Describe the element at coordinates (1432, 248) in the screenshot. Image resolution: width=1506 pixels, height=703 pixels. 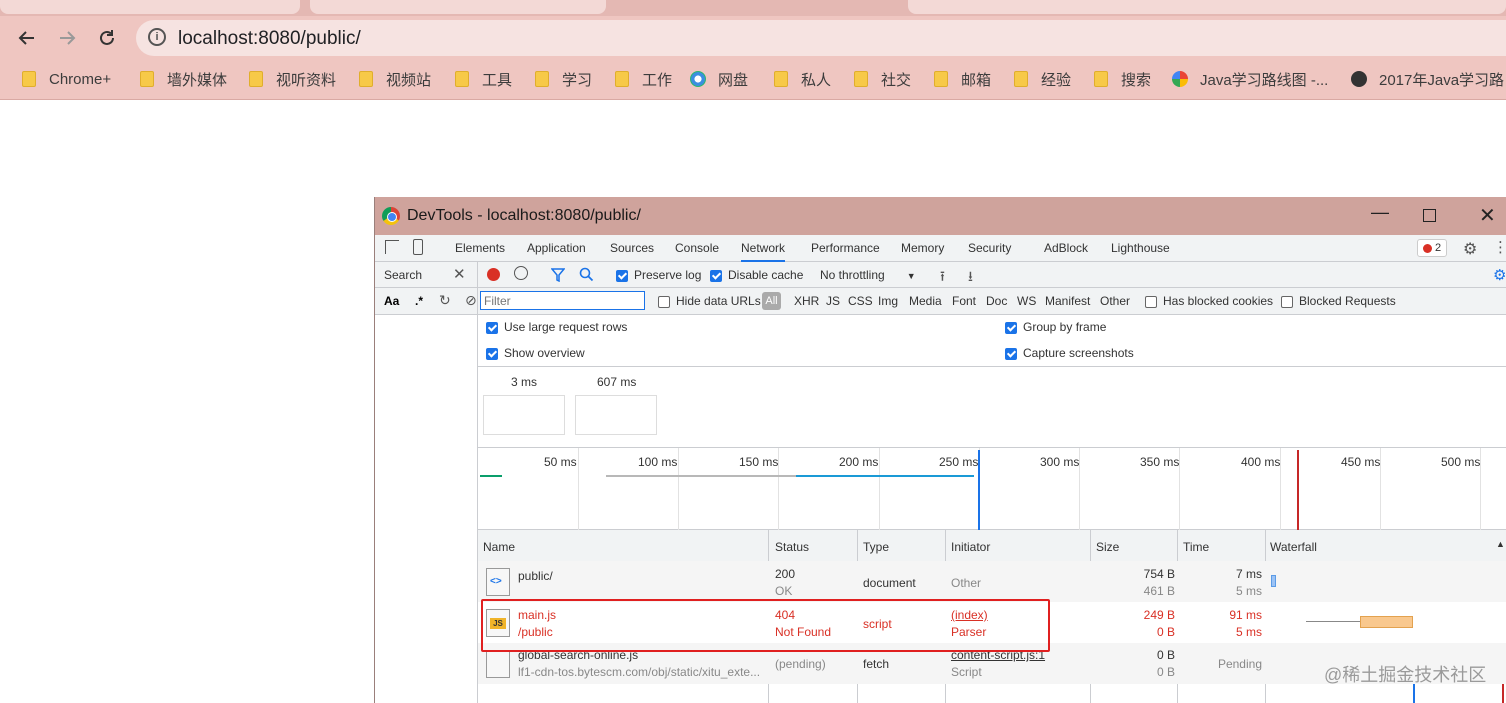
I see `error-count-badge: 2` at that location.